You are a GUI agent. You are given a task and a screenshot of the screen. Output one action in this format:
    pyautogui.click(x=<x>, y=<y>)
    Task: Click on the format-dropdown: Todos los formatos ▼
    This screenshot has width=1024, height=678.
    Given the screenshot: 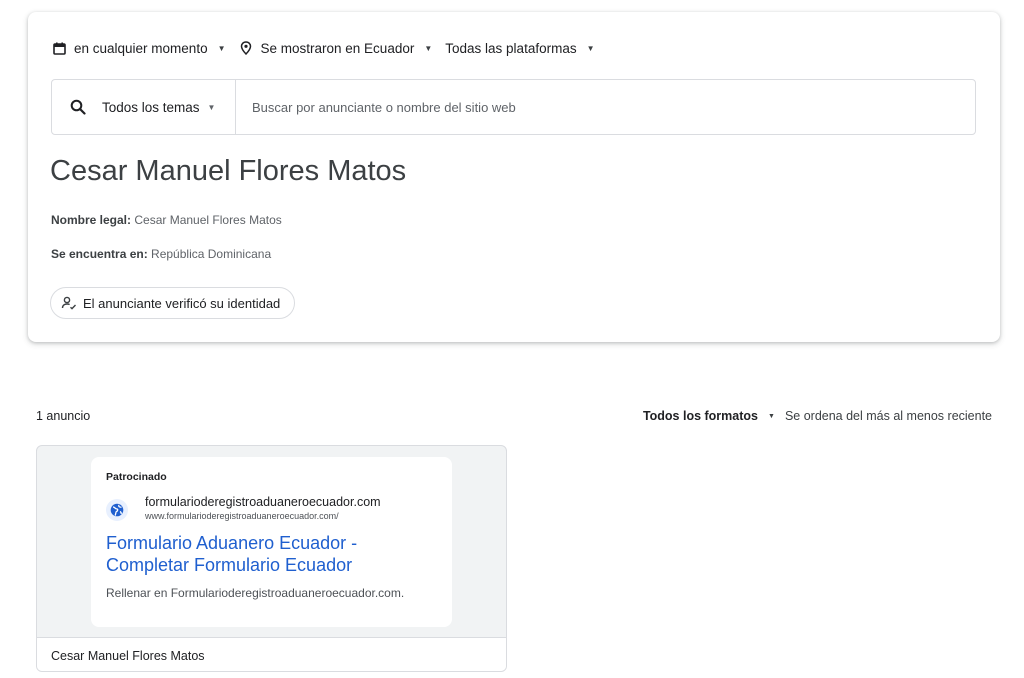 What is the action you would take?
    pyautogui.click(x=714, y=416)
    